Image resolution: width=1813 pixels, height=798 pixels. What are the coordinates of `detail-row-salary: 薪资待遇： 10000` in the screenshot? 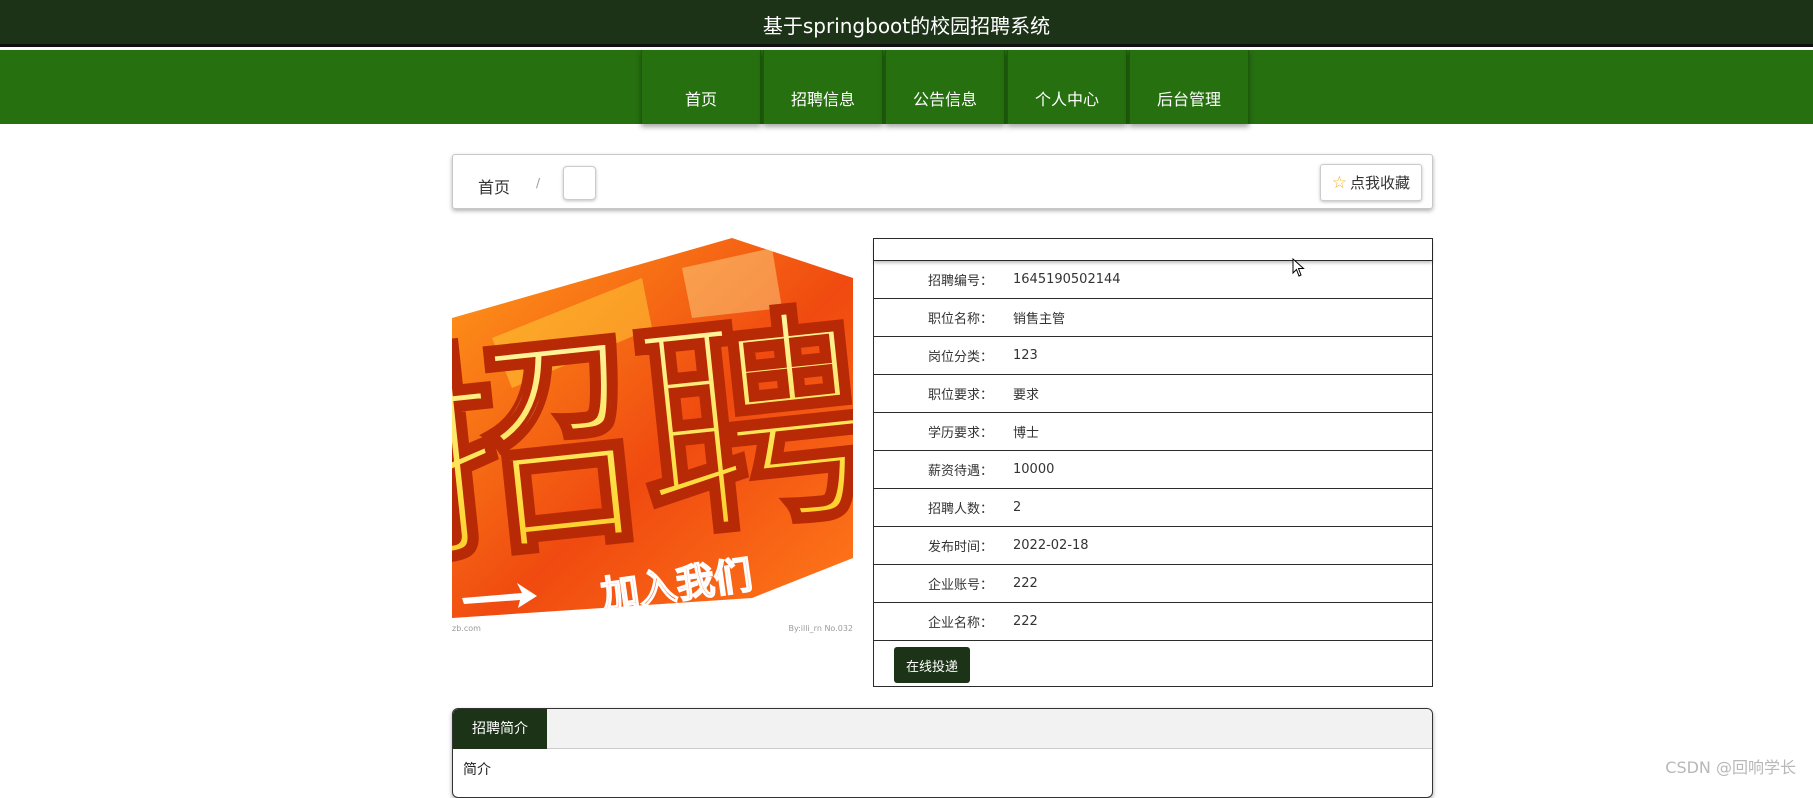 It's located at (1153, 470).